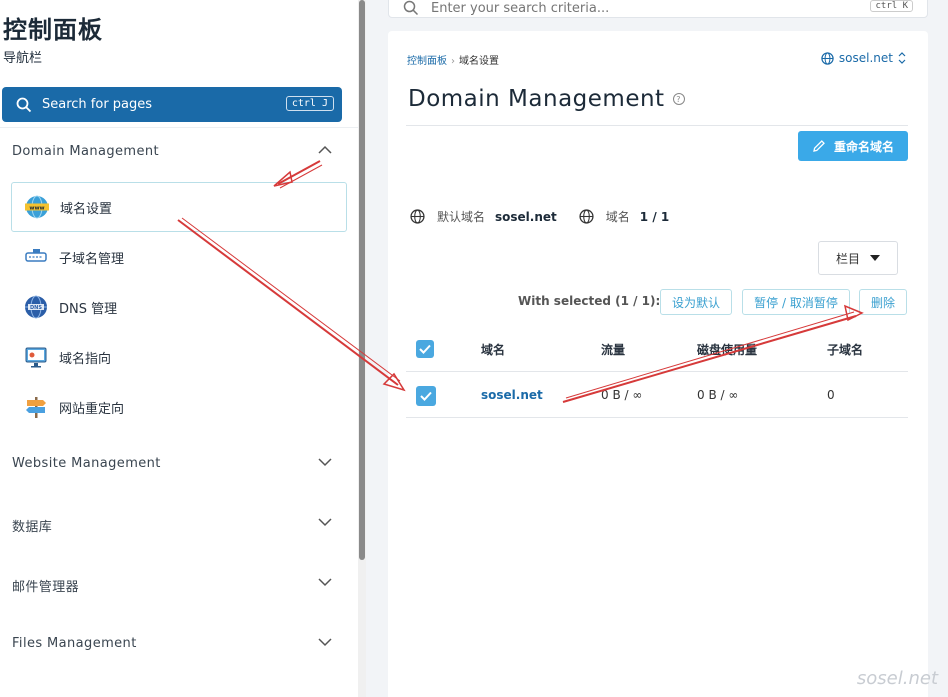 The width and height of the screenshot is (948, 697). What do you see at coordinates (622, 395) in the screenshot?
I see `traffic-cell: 0 B / ∞` at bounding box center [622, 395].